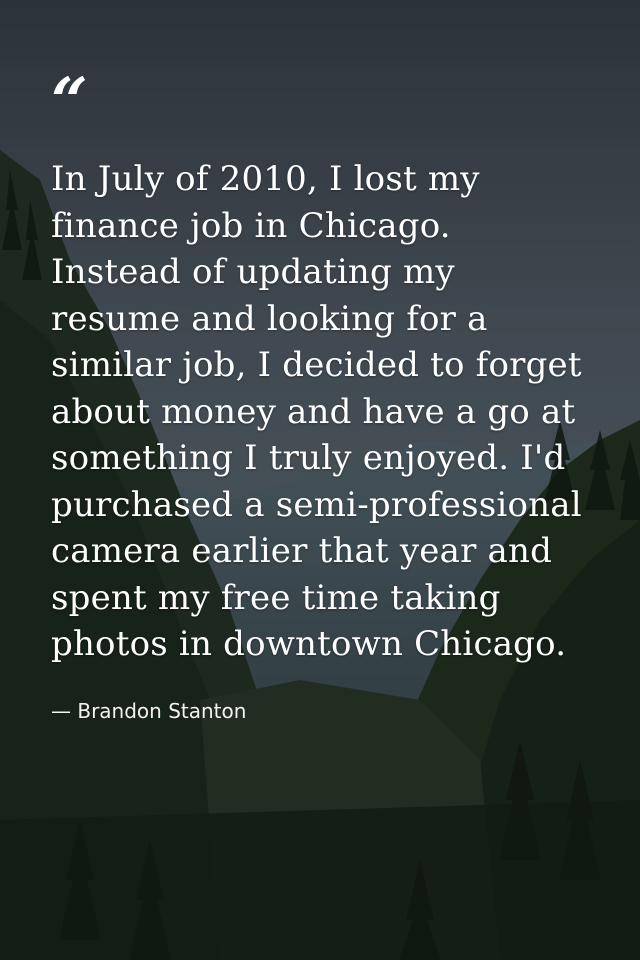  Describe the element at coordinates (149, 710) in the screenshot. I see `quote-author: — Brandon Stanton` at that location.